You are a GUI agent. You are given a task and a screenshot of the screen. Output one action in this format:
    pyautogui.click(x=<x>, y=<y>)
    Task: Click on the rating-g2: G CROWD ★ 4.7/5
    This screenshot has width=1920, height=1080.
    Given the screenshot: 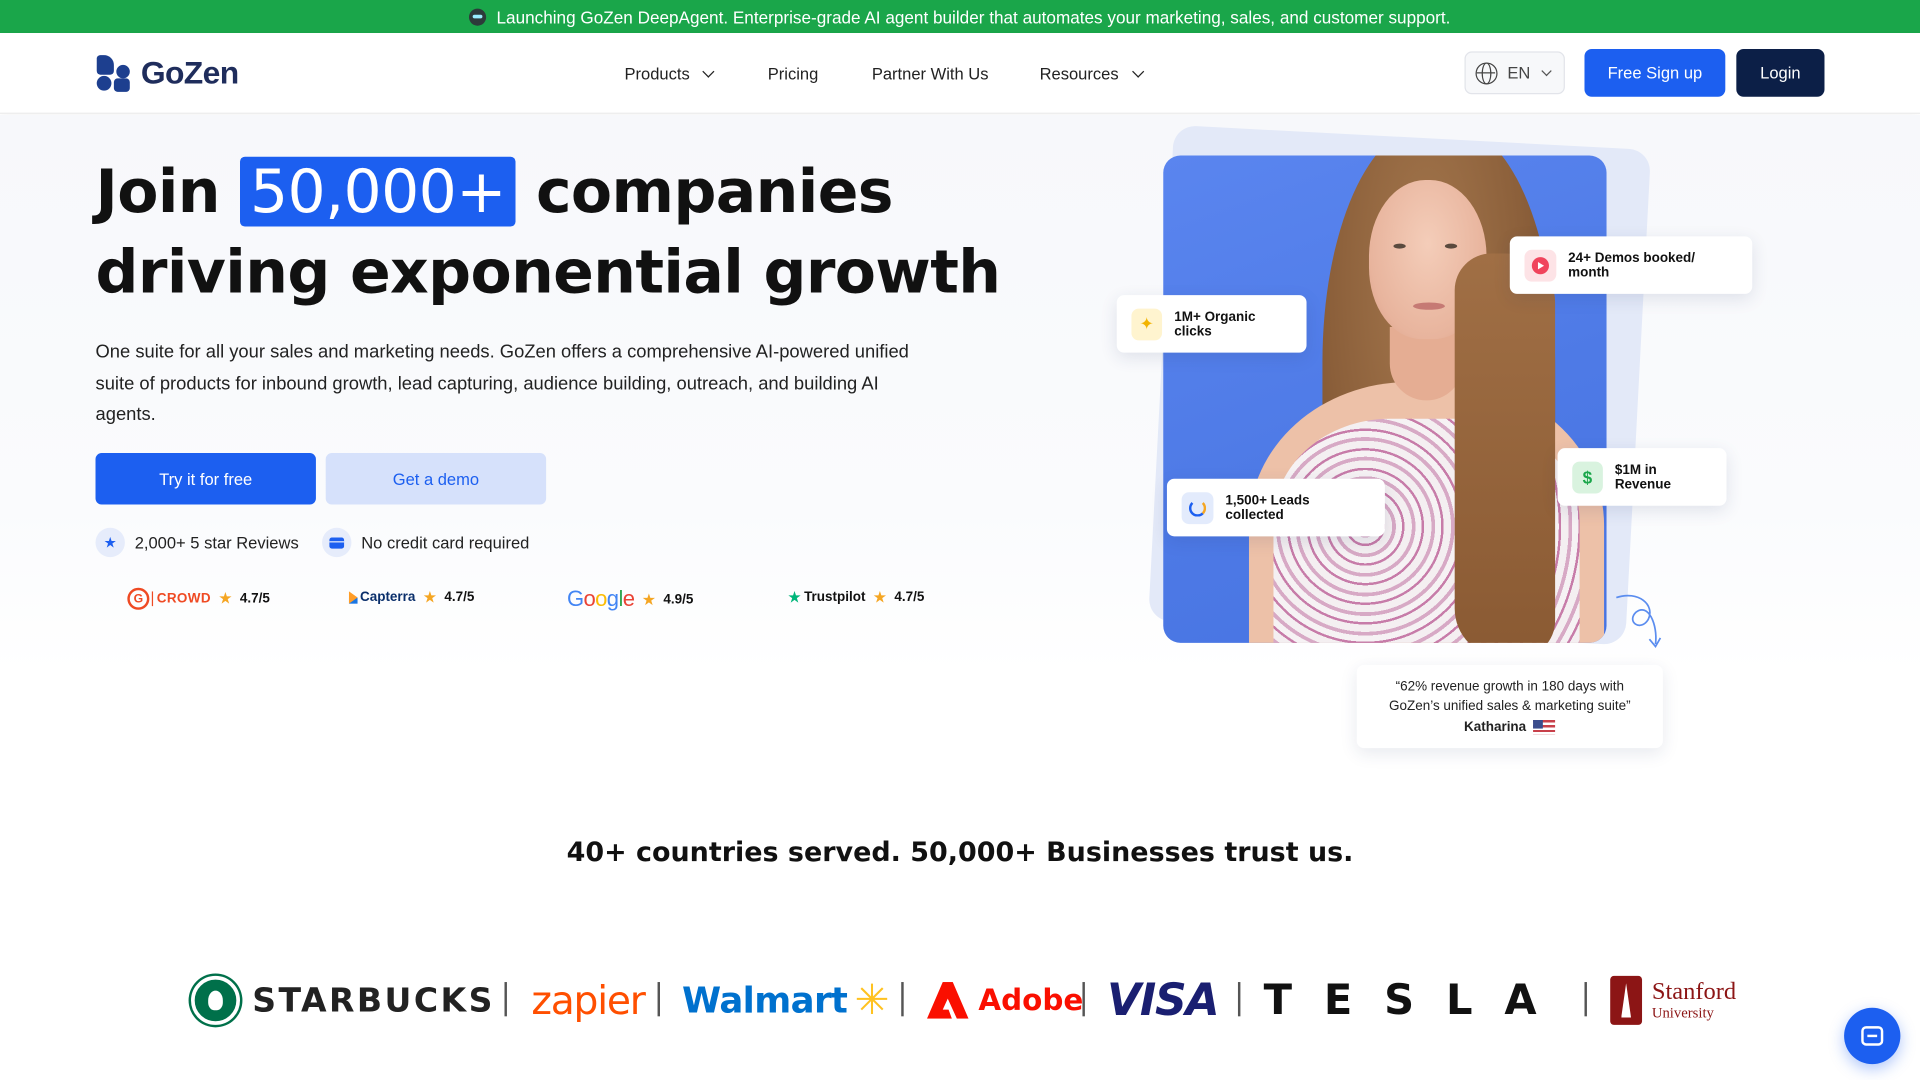 What is the action you would take?
    pyautogui.click(x=198, y=598)
    